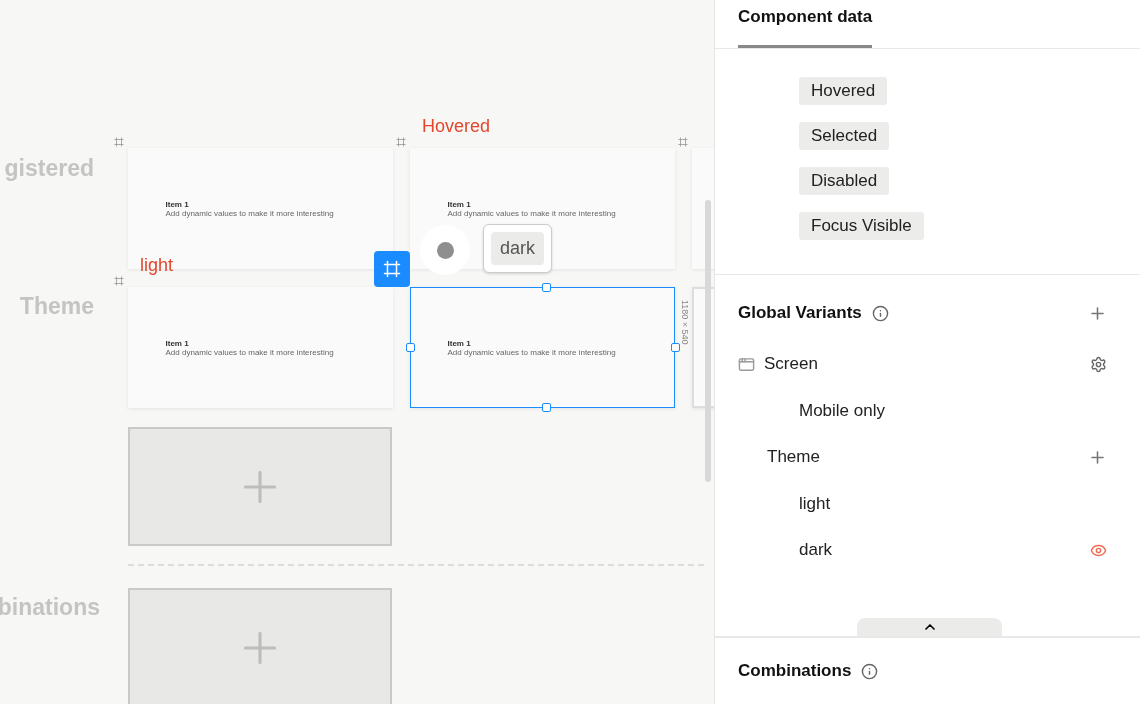 This screenshot has width=1140, height=704. I want to click on frame-button, so click(392, 269).